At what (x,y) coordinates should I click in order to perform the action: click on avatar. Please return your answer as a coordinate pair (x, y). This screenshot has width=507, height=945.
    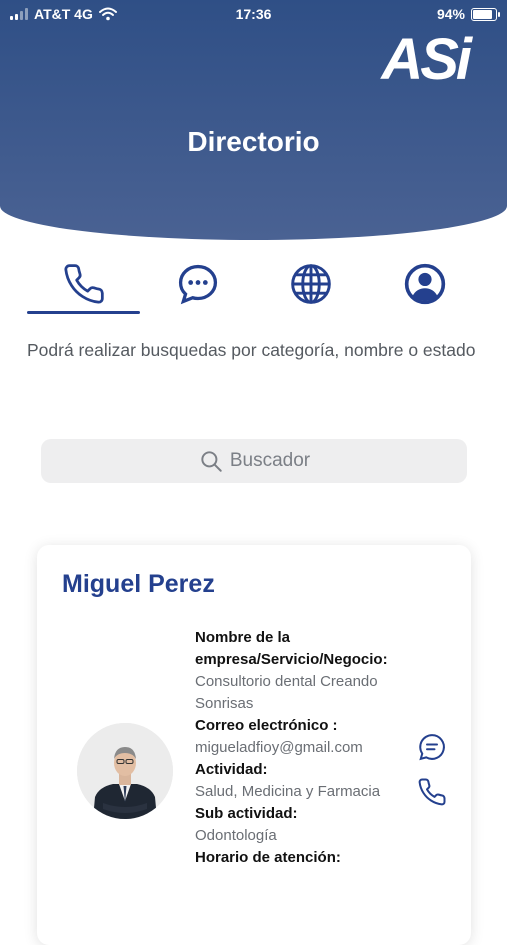
    Looking at the image, I should click on (125, 771).